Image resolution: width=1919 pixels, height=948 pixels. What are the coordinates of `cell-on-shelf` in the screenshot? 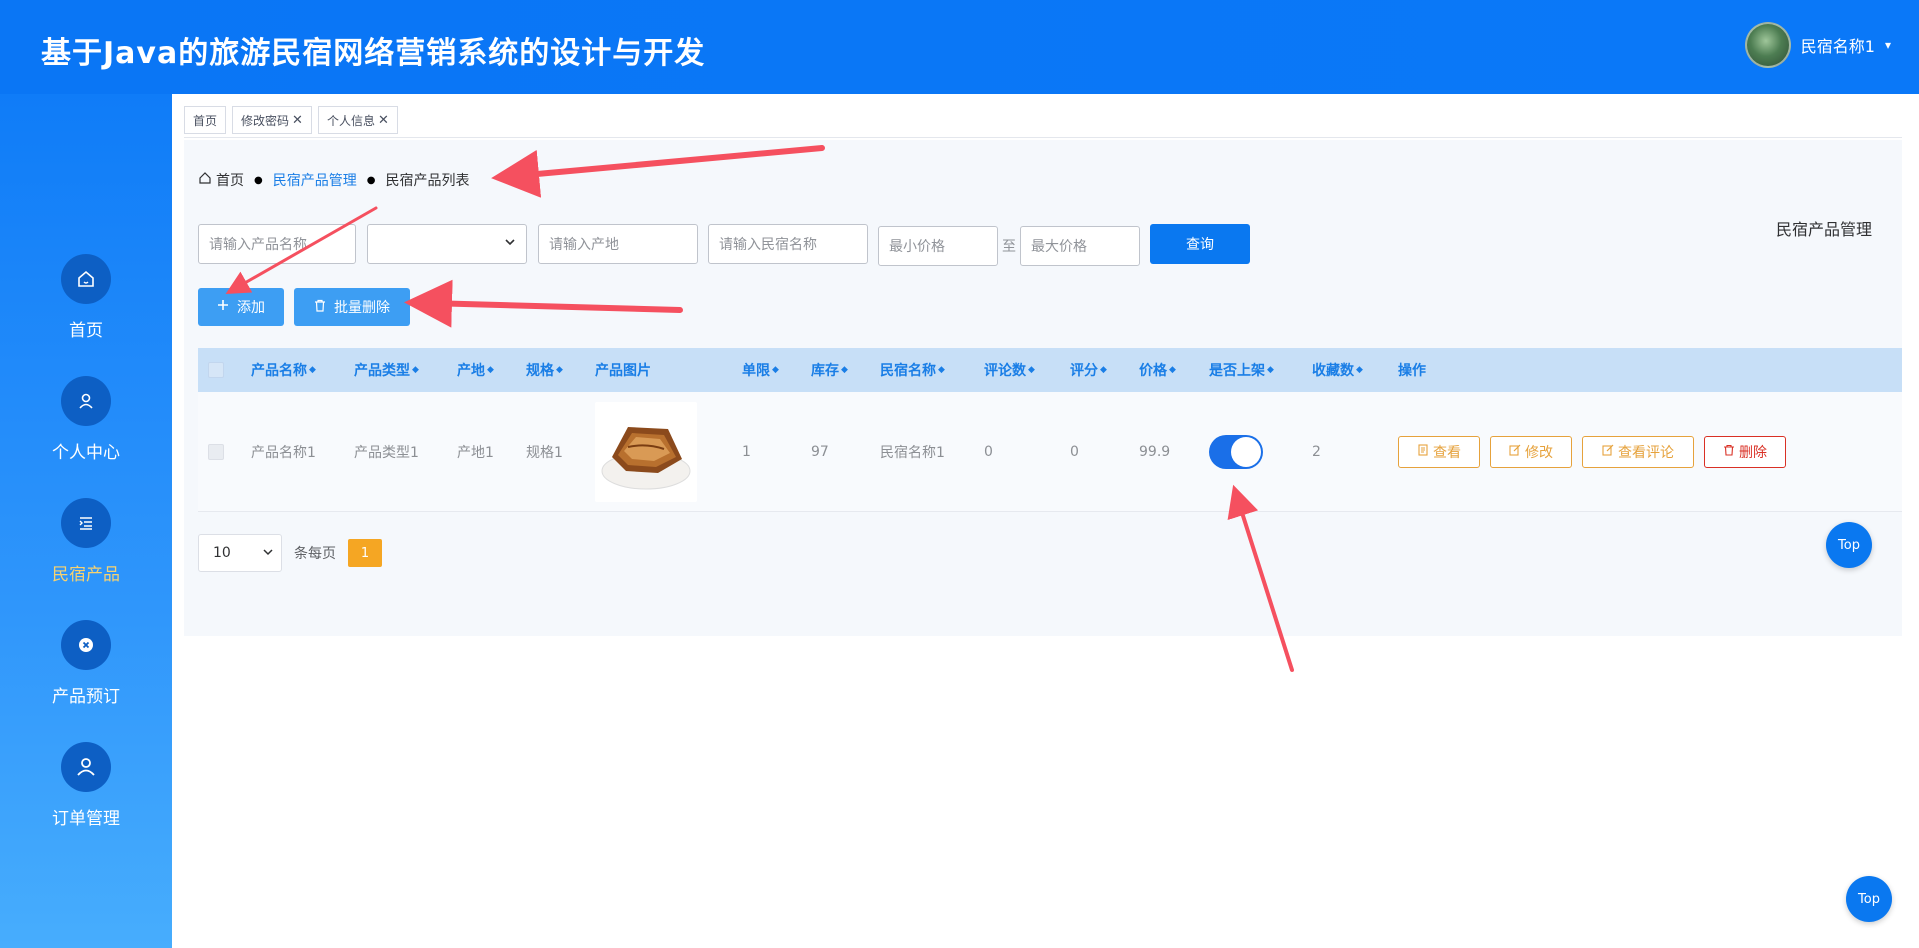 It's located at (1236, 452).